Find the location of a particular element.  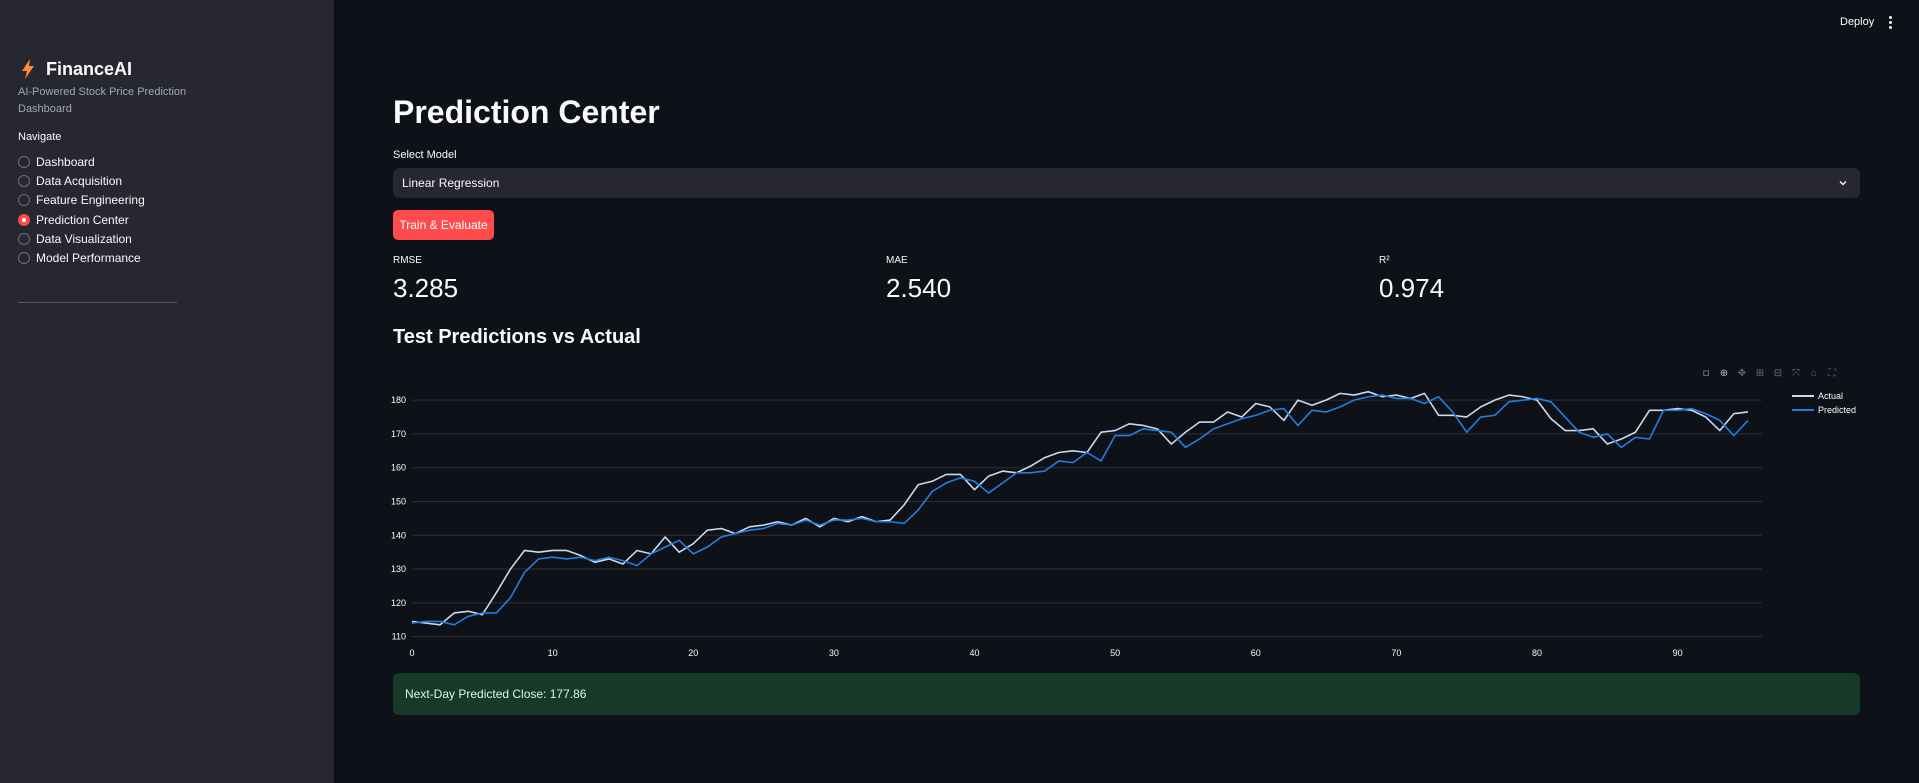

y-tick-label: 140 is located at coordinates (398, 535).